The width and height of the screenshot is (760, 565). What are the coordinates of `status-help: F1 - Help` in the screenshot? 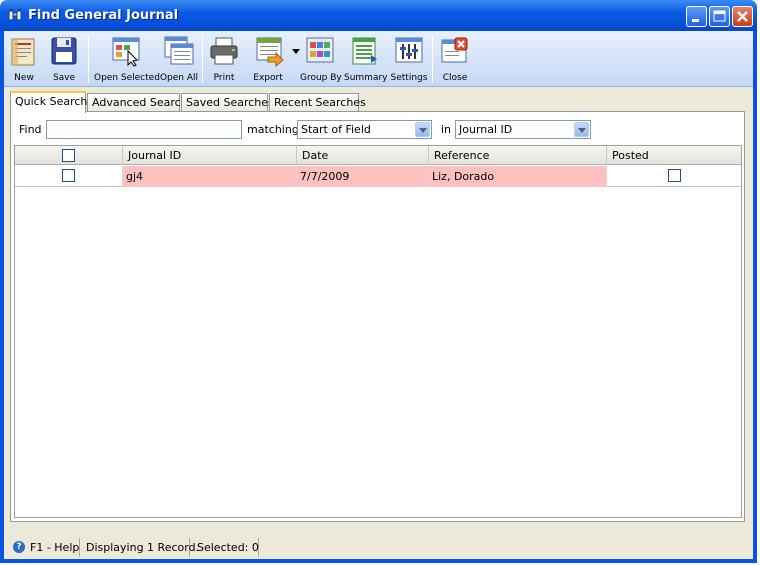 It's located at (53, 547).